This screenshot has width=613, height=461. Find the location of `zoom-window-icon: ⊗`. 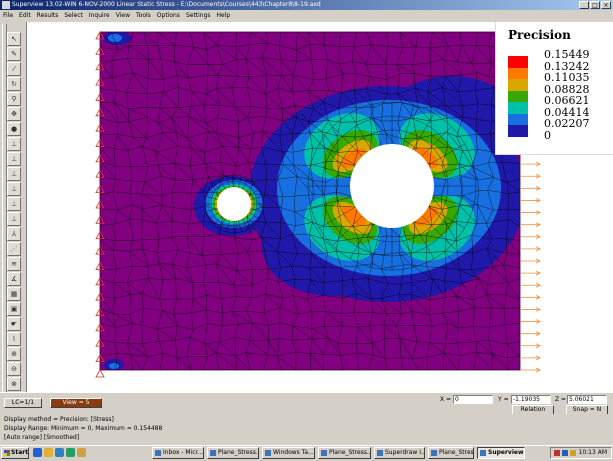

zoom-window-icon: ⊗ is located at coordinates (14, 384).